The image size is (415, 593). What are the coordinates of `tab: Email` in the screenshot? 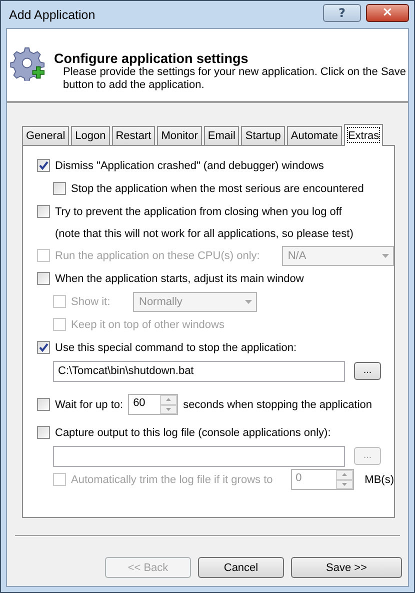 It's located at (222, 135).